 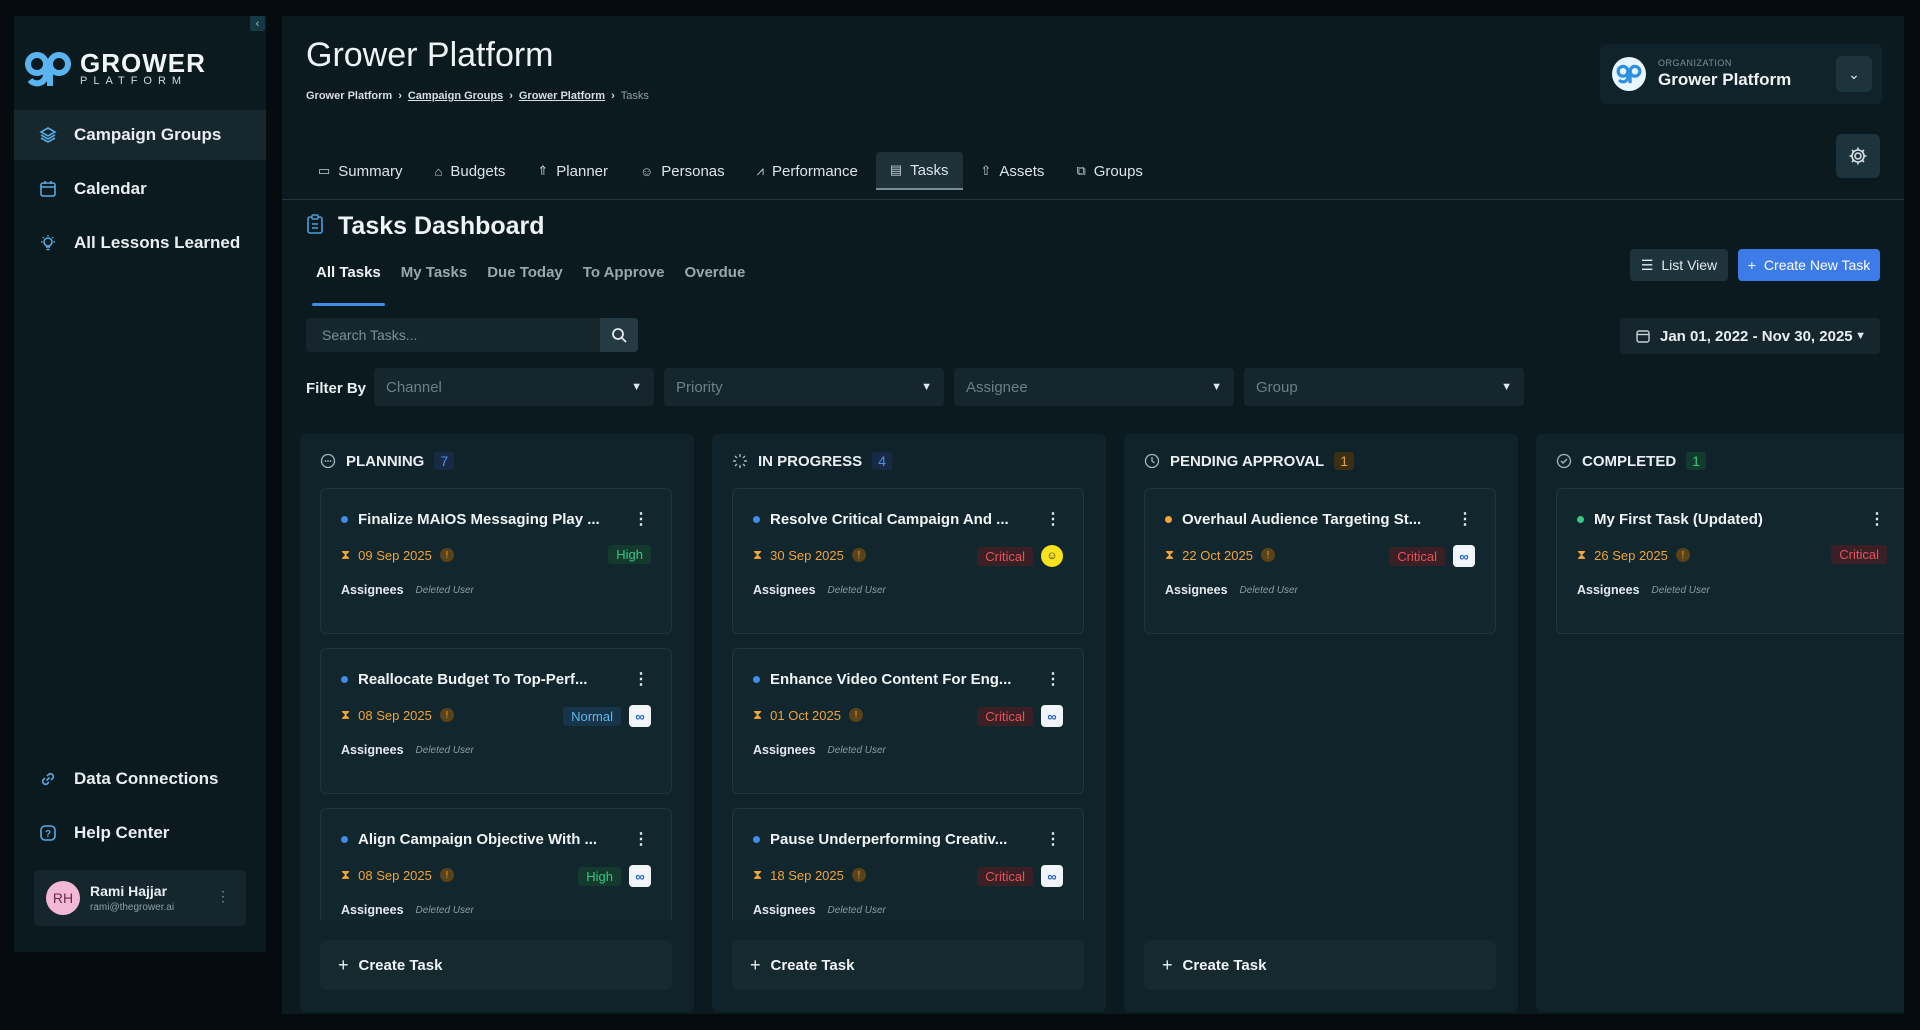 What do you see at coordinates (1756, 336) in the screenshot?
I see `date-range-text: Jan 01, 2022 - Nov 30, 2025` at bounding box center [1756, 336].